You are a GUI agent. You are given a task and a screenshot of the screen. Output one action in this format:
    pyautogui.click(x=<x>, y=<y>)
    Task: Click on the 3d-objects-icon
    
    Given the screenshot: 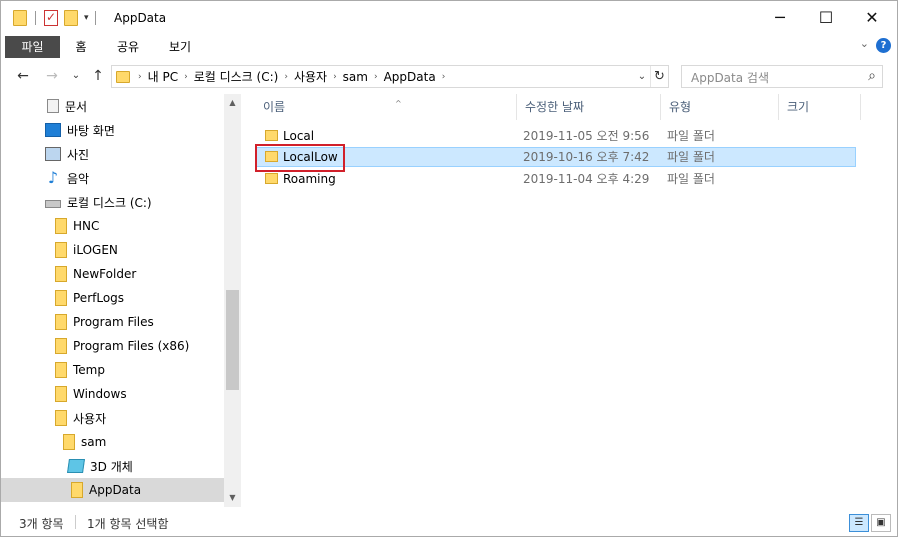 What is the action you would take?
    pyautogui.click(x=76, y=466)
    